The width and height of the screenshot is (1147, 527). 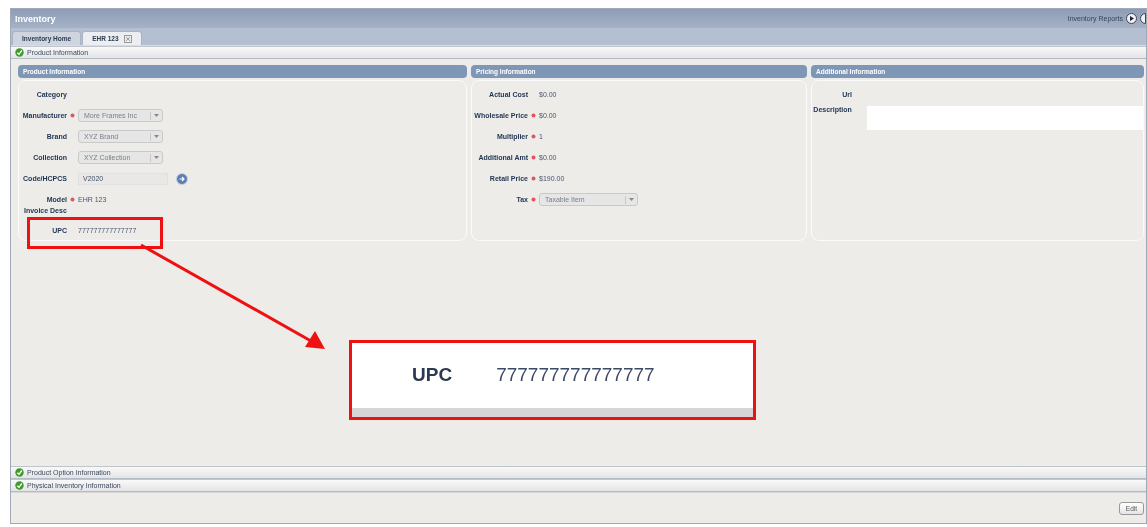 I want to click on close-icon, so click(x=127, y=38).